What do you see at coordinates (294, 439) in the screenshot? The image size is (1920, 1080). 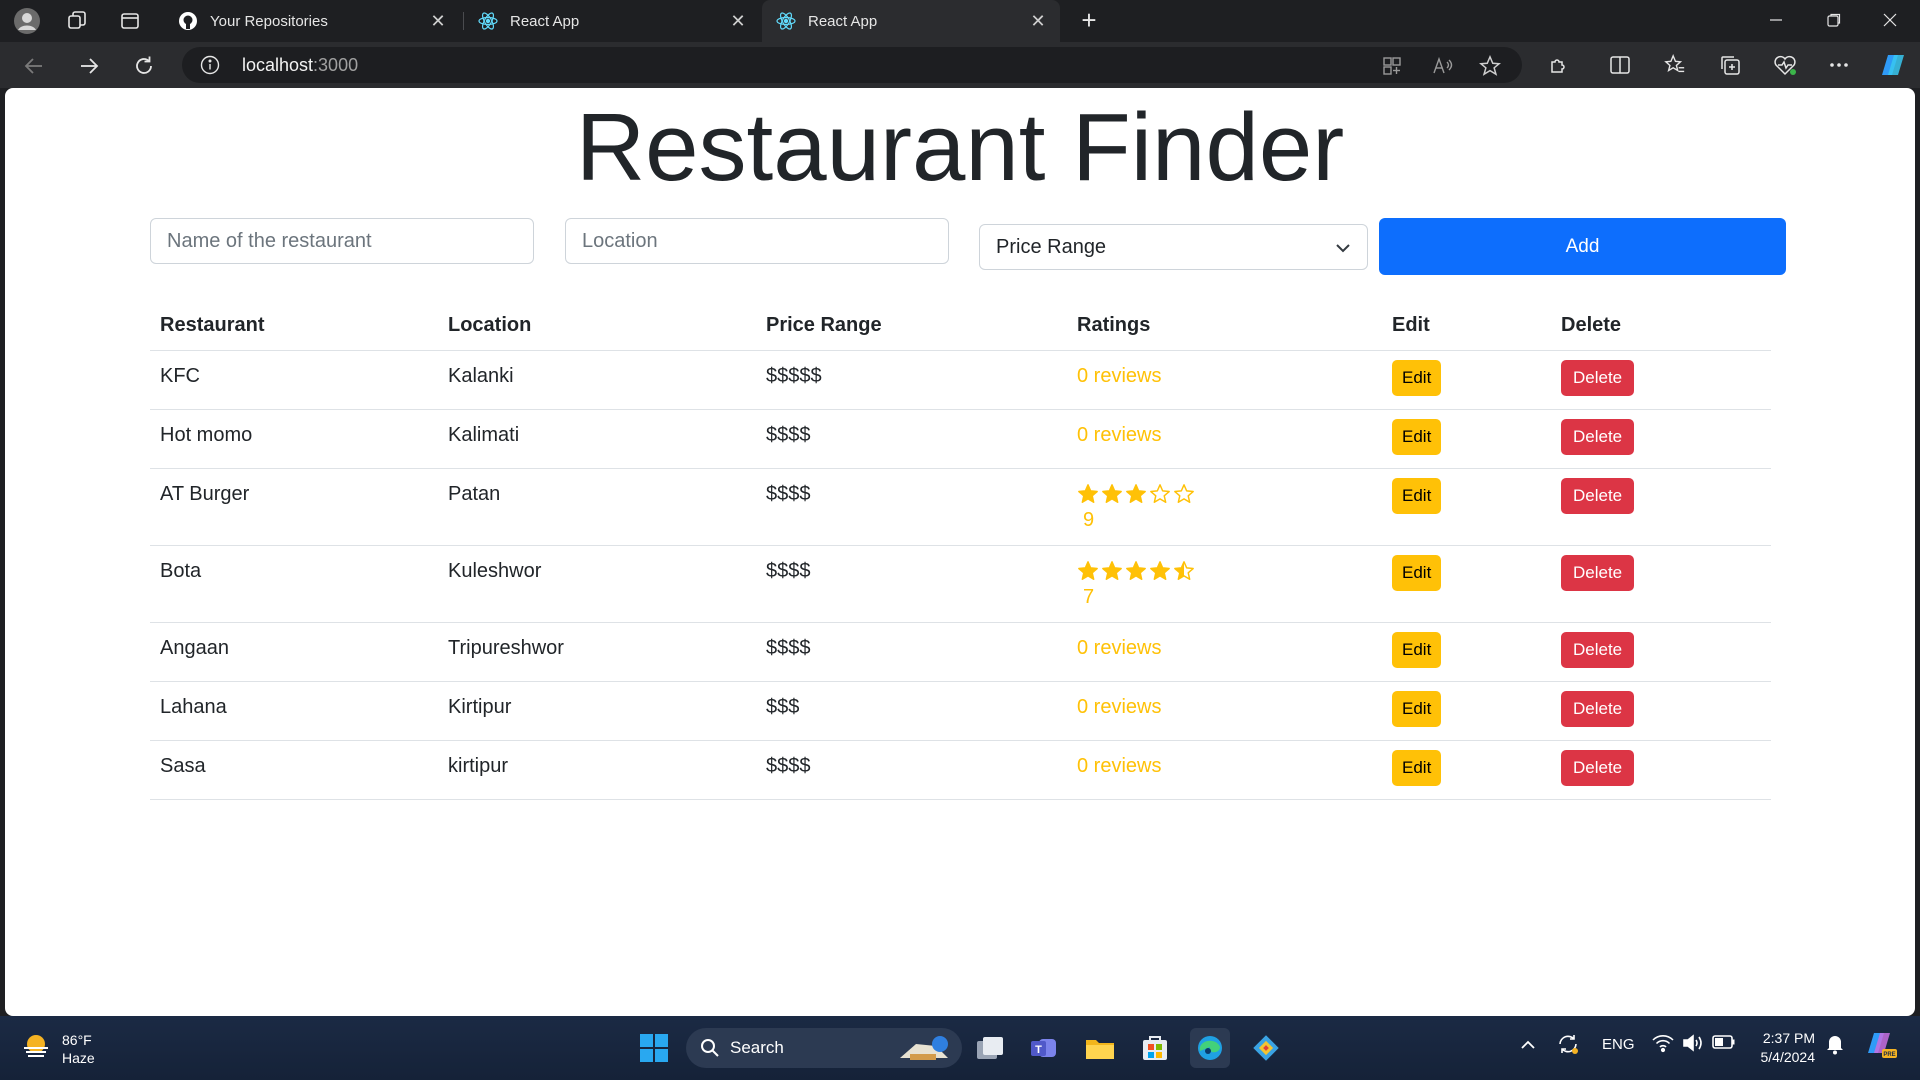 I see `restaurant-name: Hot momo` at bounding box center [294, 439].